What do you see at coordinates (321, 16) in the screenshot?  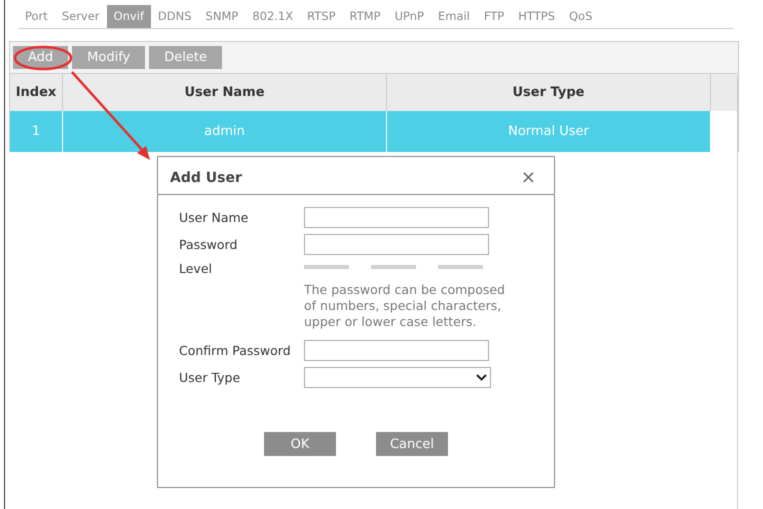 I see `settings-tab: RTSP` at bounding box center [321, 16].